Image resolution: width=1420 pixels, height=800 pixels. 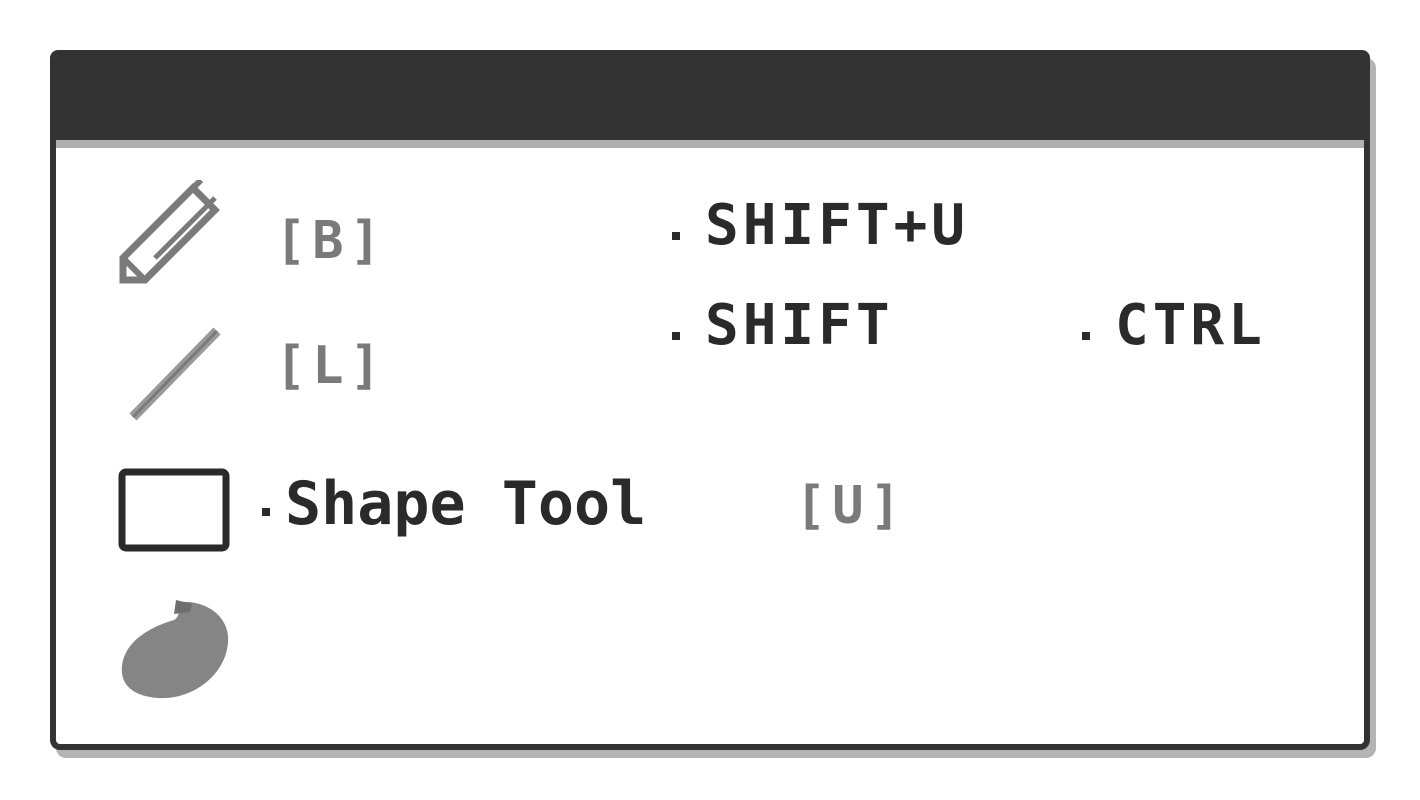 I want to click on title-bar, so click(x=710, y=95).